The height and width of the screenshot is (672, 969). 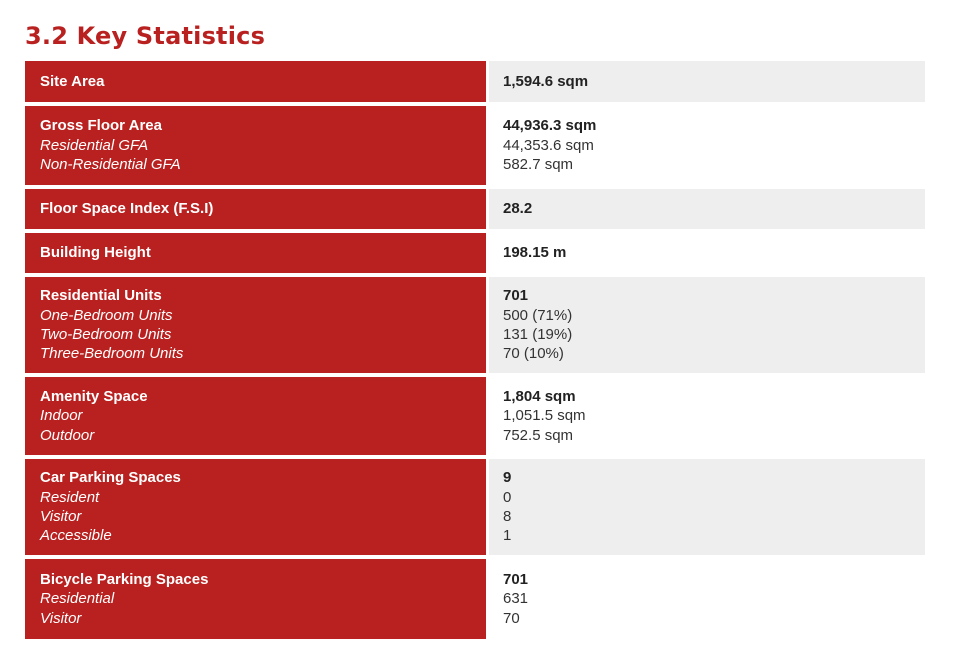 I want to click on row-label: Bicycle Parking Spaces, so click(x=124, y=579).